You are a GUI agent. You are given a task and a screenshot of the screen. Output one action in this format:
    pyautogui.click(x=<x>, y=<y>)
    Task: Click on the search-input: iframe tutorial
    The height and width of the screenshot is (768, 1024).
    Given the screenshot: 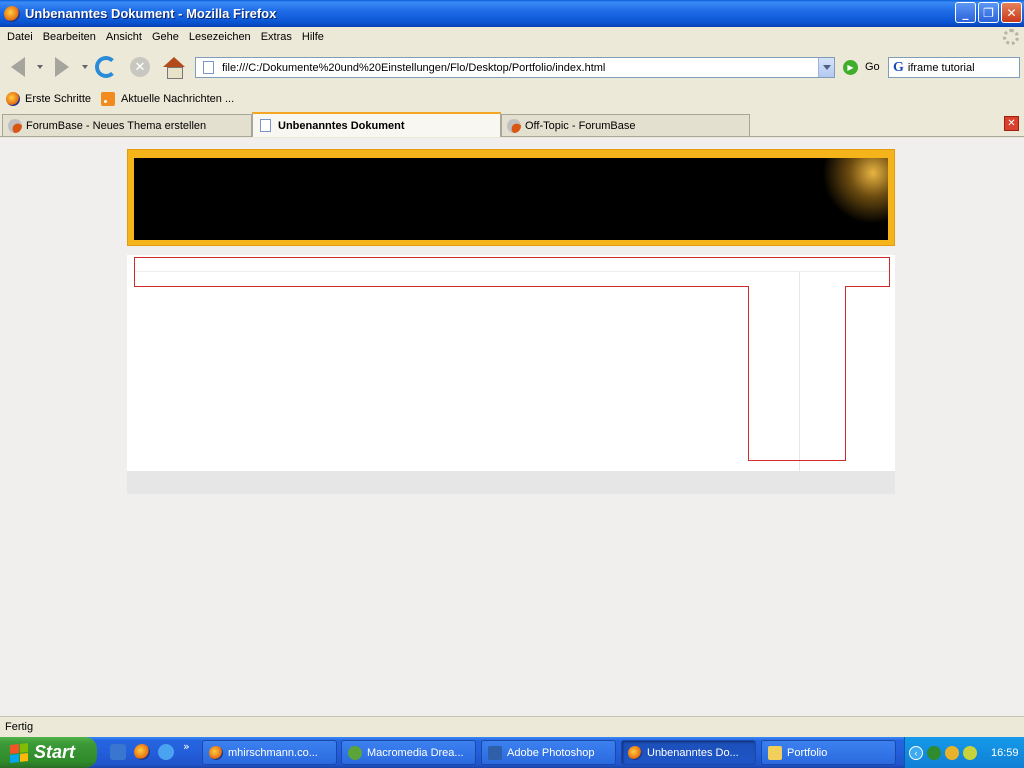 What is the action you would take?
    pyautogui.click(x=941, y=68)
    